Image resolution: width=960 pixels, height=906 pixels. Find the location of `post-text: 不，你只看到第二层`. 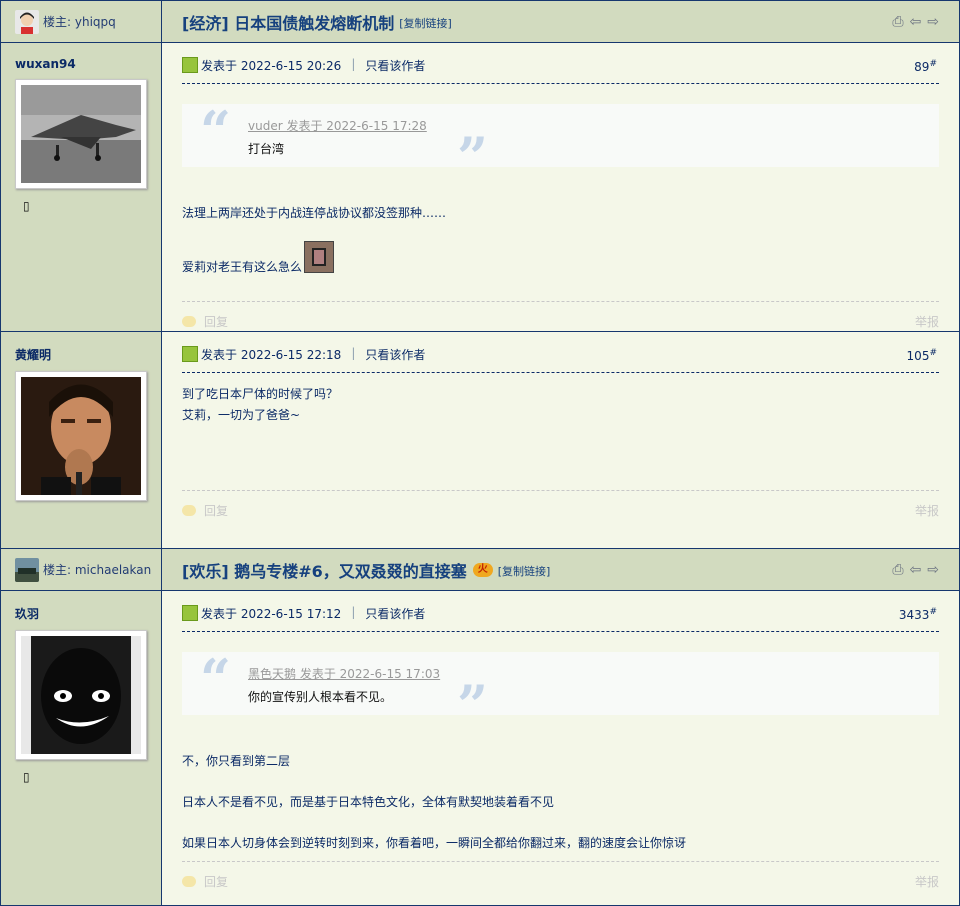

post-text: 不，你只看到第二层 is located at coordinates (236, 761).